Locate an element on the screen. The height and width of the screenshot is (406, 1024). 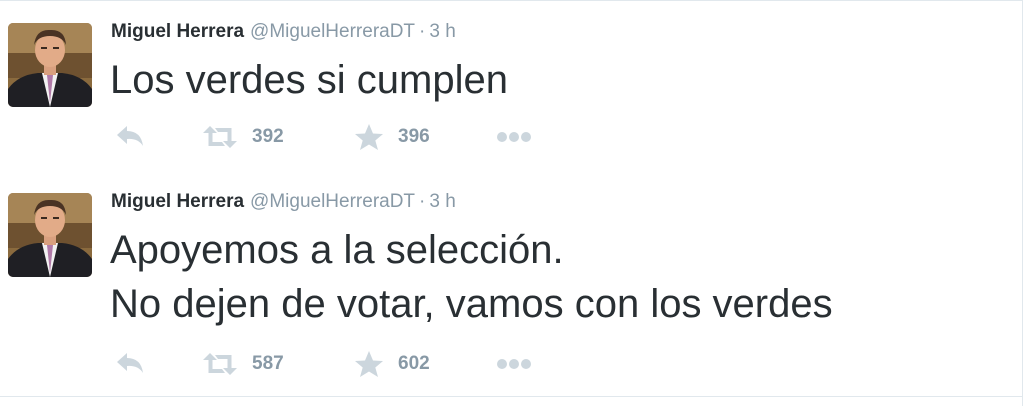
retweet-count: 392 is located at coordinates (268, 136).